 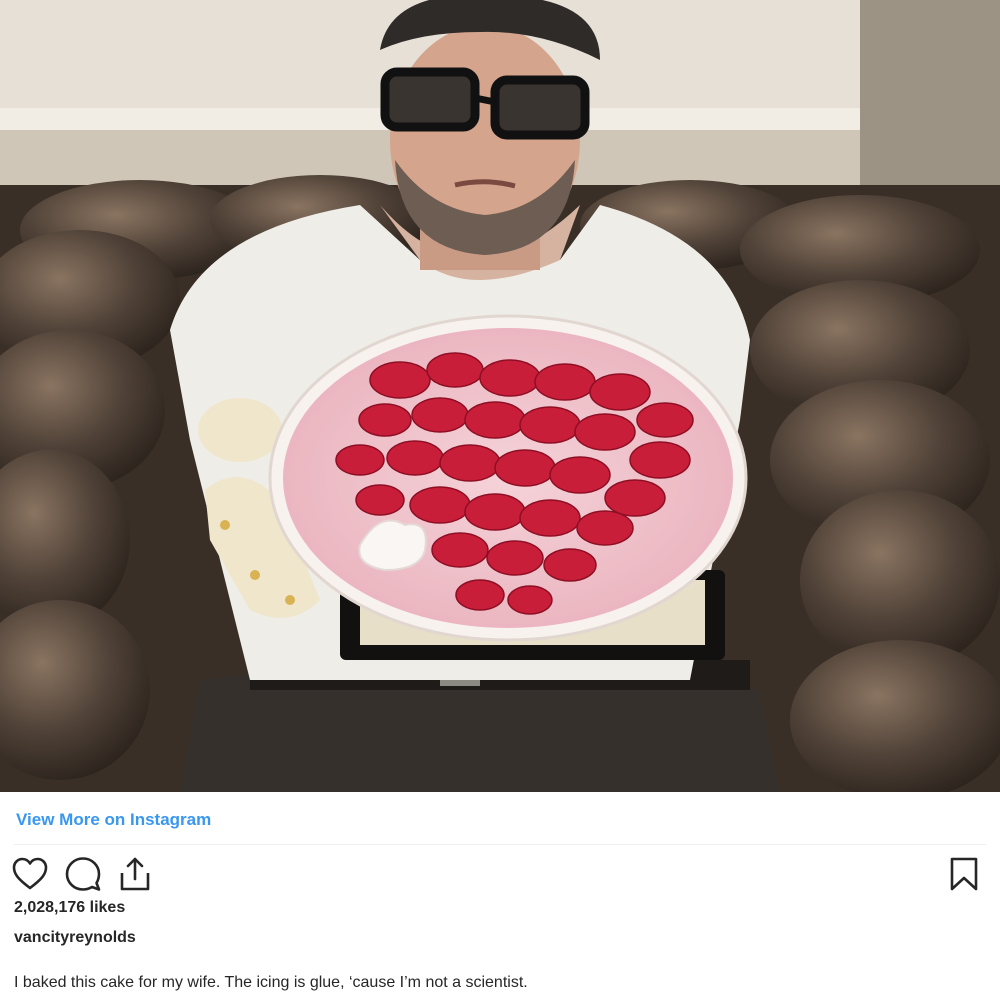 I want to click on comment-icon, so click(x=83, y=874).